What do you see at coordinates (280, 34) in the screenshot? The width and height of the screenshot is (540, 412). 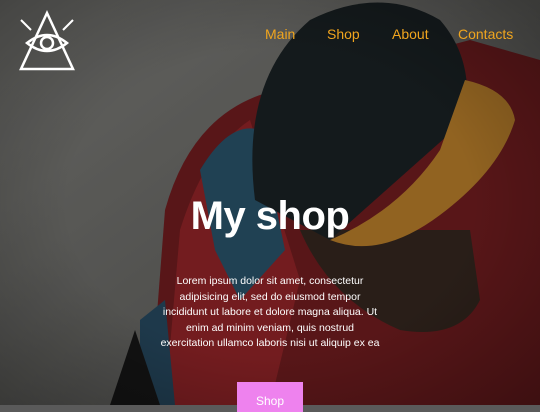 I see `nav-link-main: Main` at bounding box center [280, 34].